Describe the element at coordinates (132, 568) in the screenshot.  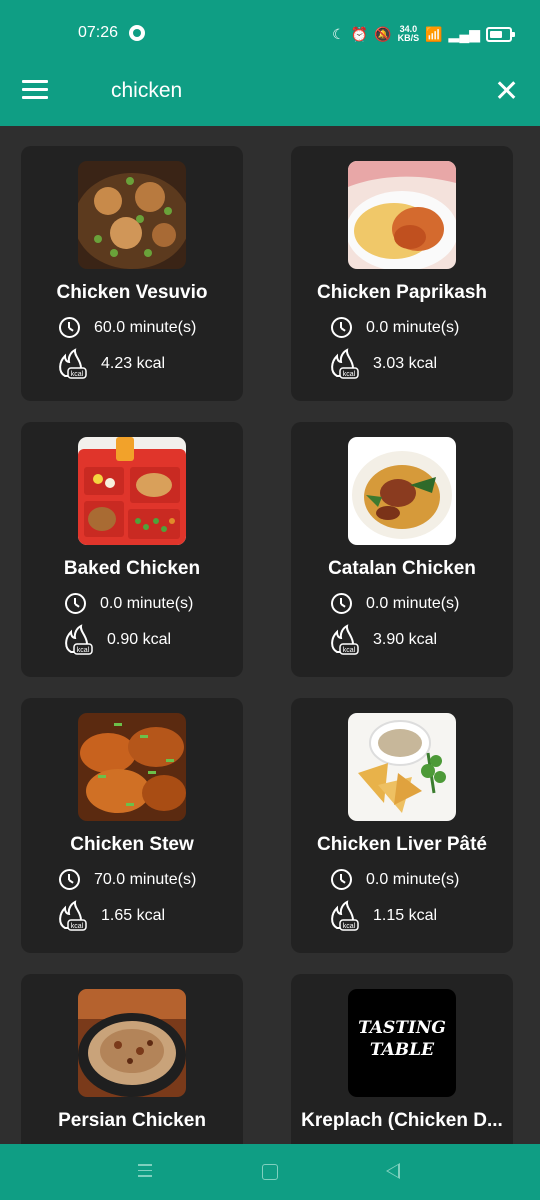
I see `recipe-title: Baked Chicken` at that location.